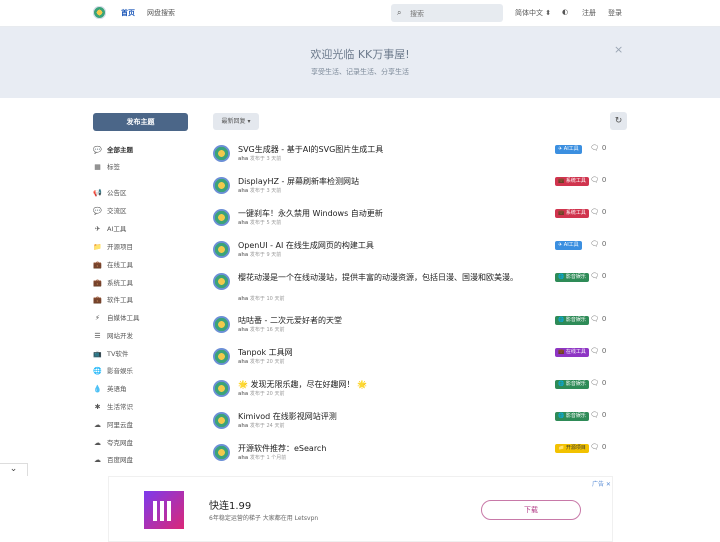 This screenshot has width=720, height=542. I want to click on ad-box: 快连1.99 6年稳定运营的梯子 大家都在用 Letsvpn 下载 广告 ✕, so click(360, 509).